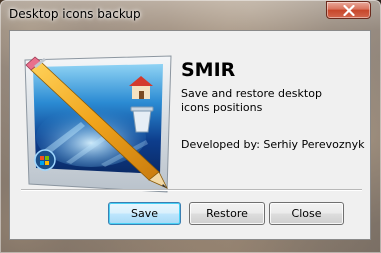 This screenshot has width=381, height=253. What do you see at coordinates (306, 213) in the screenshot?
I see `close-button: Close` at bounding box center [306, 213].